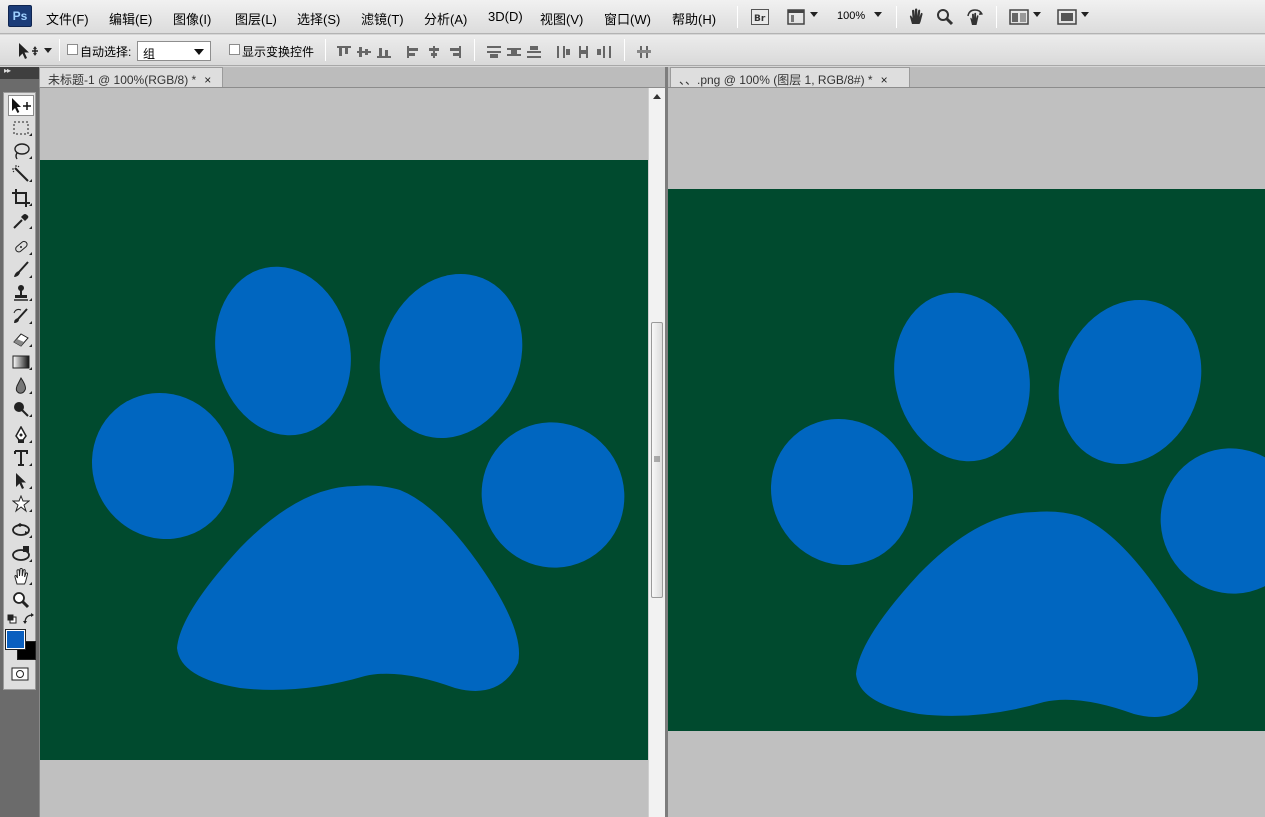 The width and height of the screenshot is (1265, 817). I want to click on collapse-icon: ▸▸, so click(7, 70).